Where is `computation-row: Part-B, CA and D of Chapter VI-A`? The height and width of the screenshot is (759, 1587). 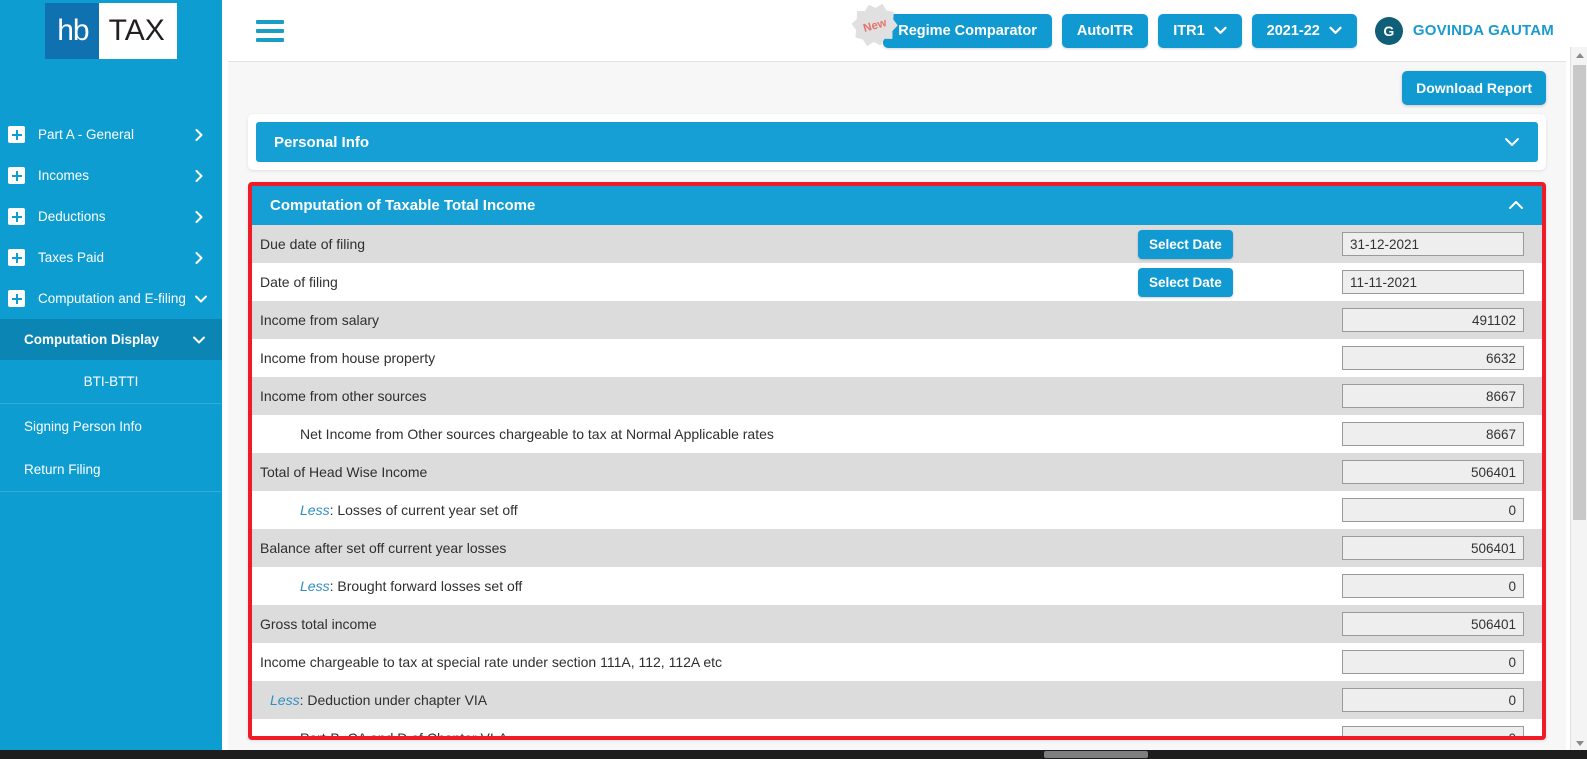 computation-row: Part-B, CA and D of Chapter VI-A is located at coordinates (897, 729).